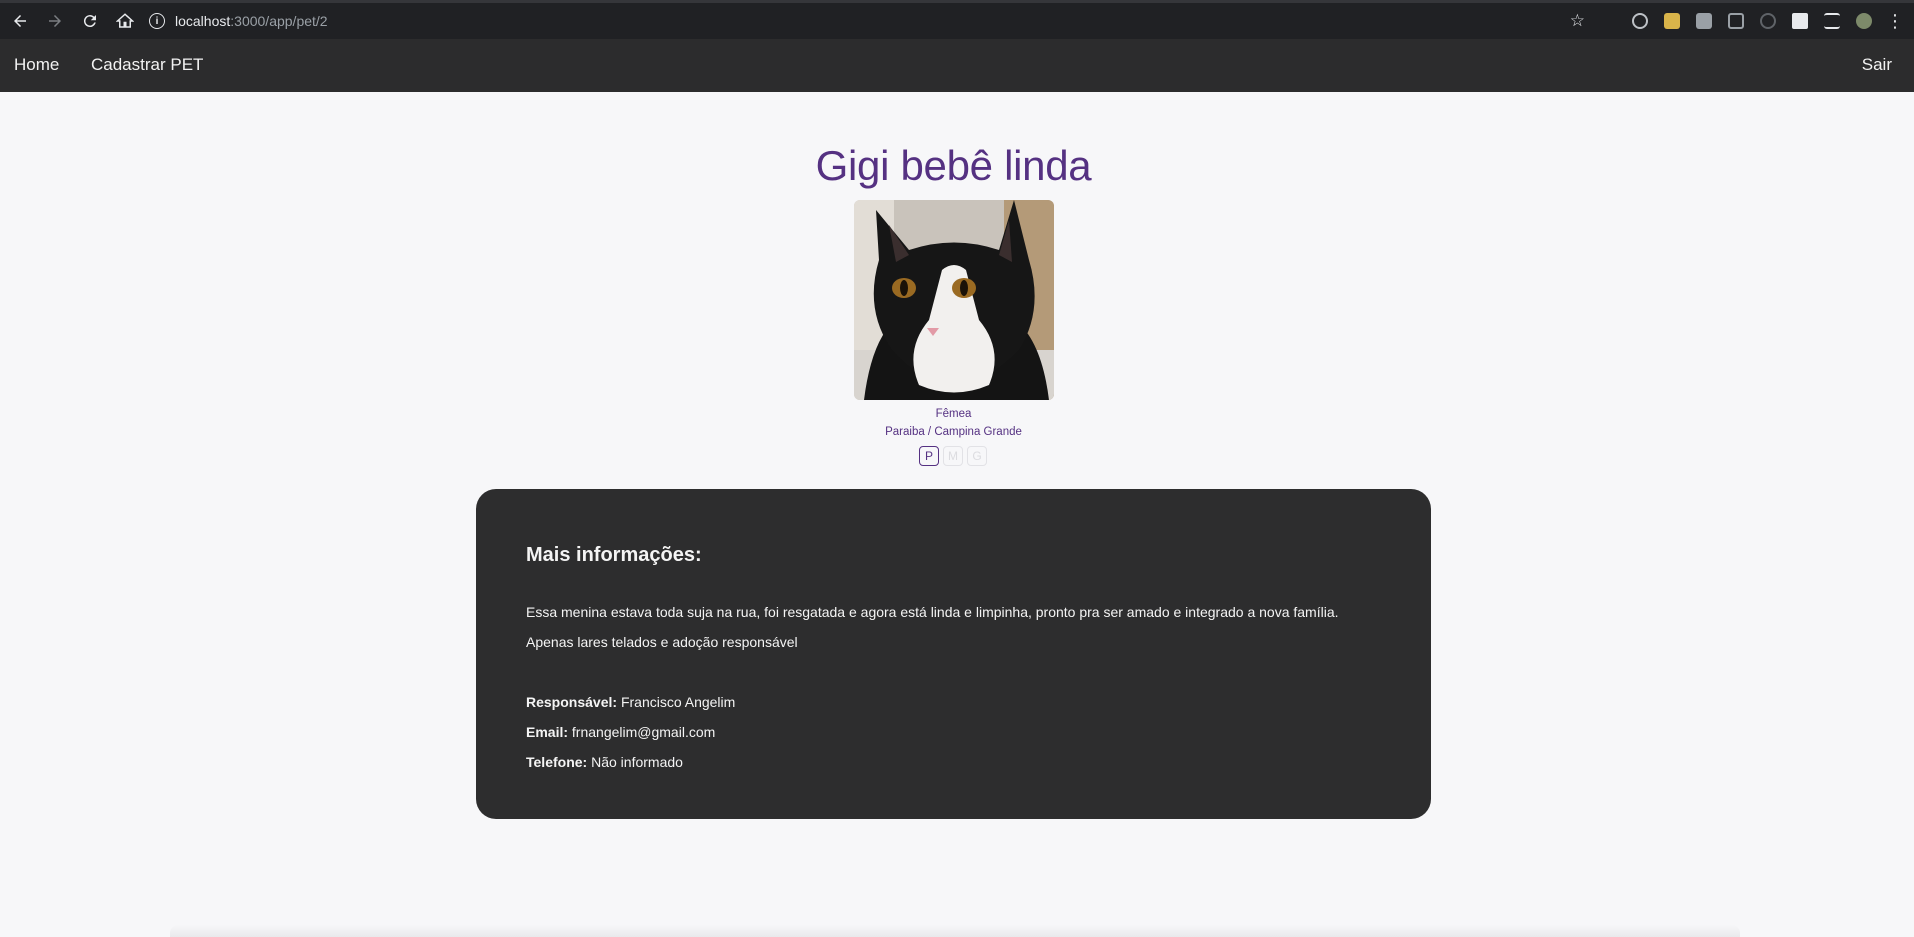  I want to click on extensions-tray: ⋮, so click(1769, 21).